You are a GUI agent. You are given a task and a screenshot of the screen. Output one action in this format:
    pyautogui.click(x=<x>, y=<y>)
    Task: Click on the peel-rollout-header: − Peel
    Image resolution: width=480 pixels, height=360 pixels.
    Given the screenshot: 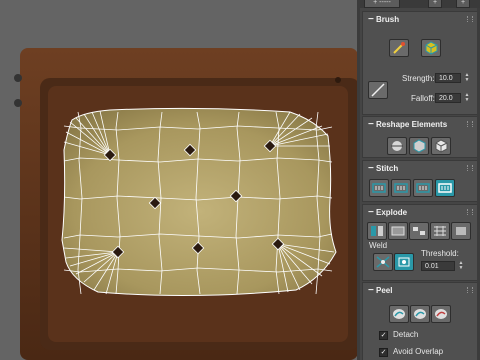 What is the action you would take?
    pyautogui.click(x=420, y=291)
    